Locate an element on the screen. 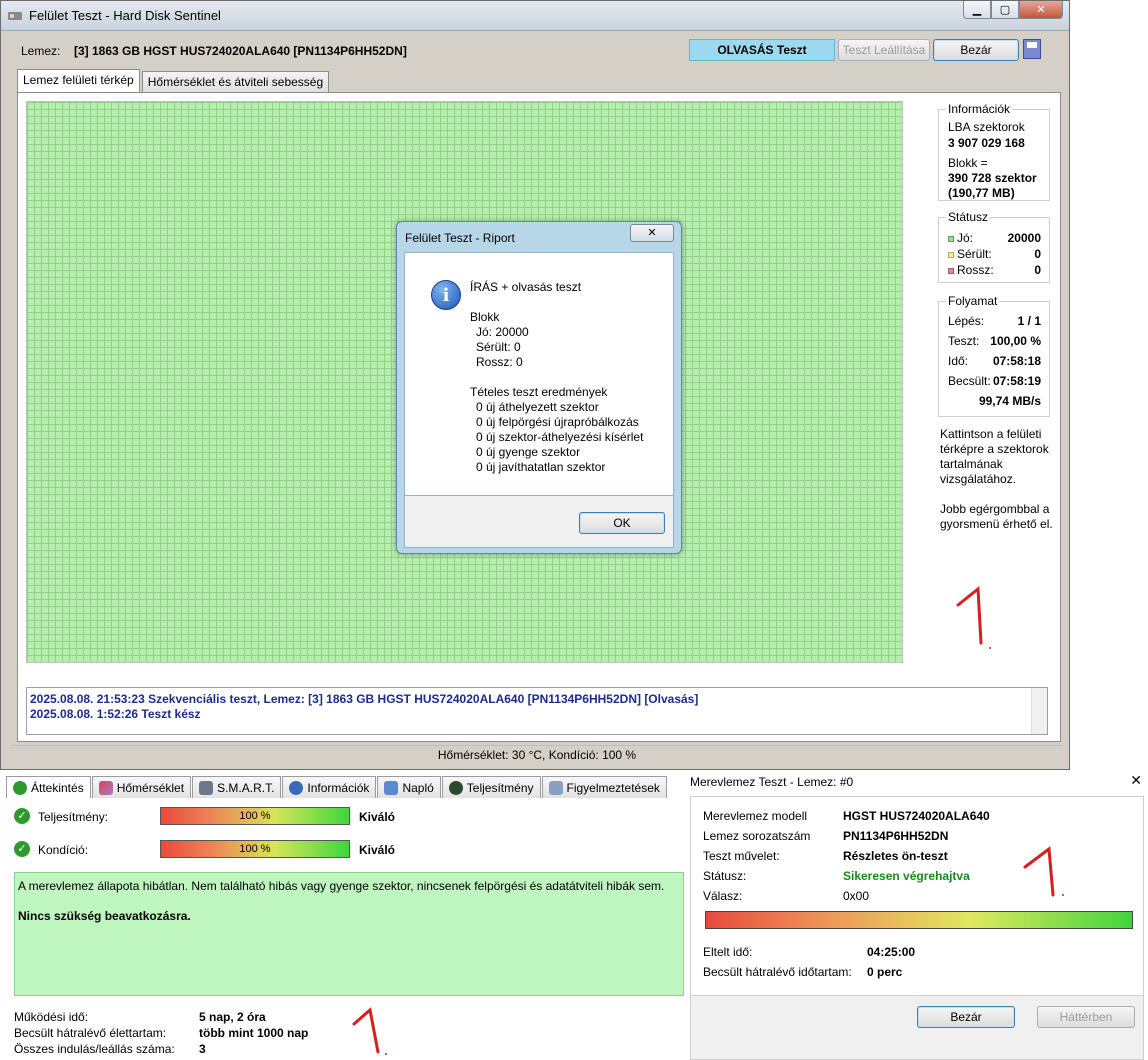 Image resolution: width=1148 pixels, height=1060 pixels. dialog-damaged: Sérült: 0 is located at coordinates (498, 347).